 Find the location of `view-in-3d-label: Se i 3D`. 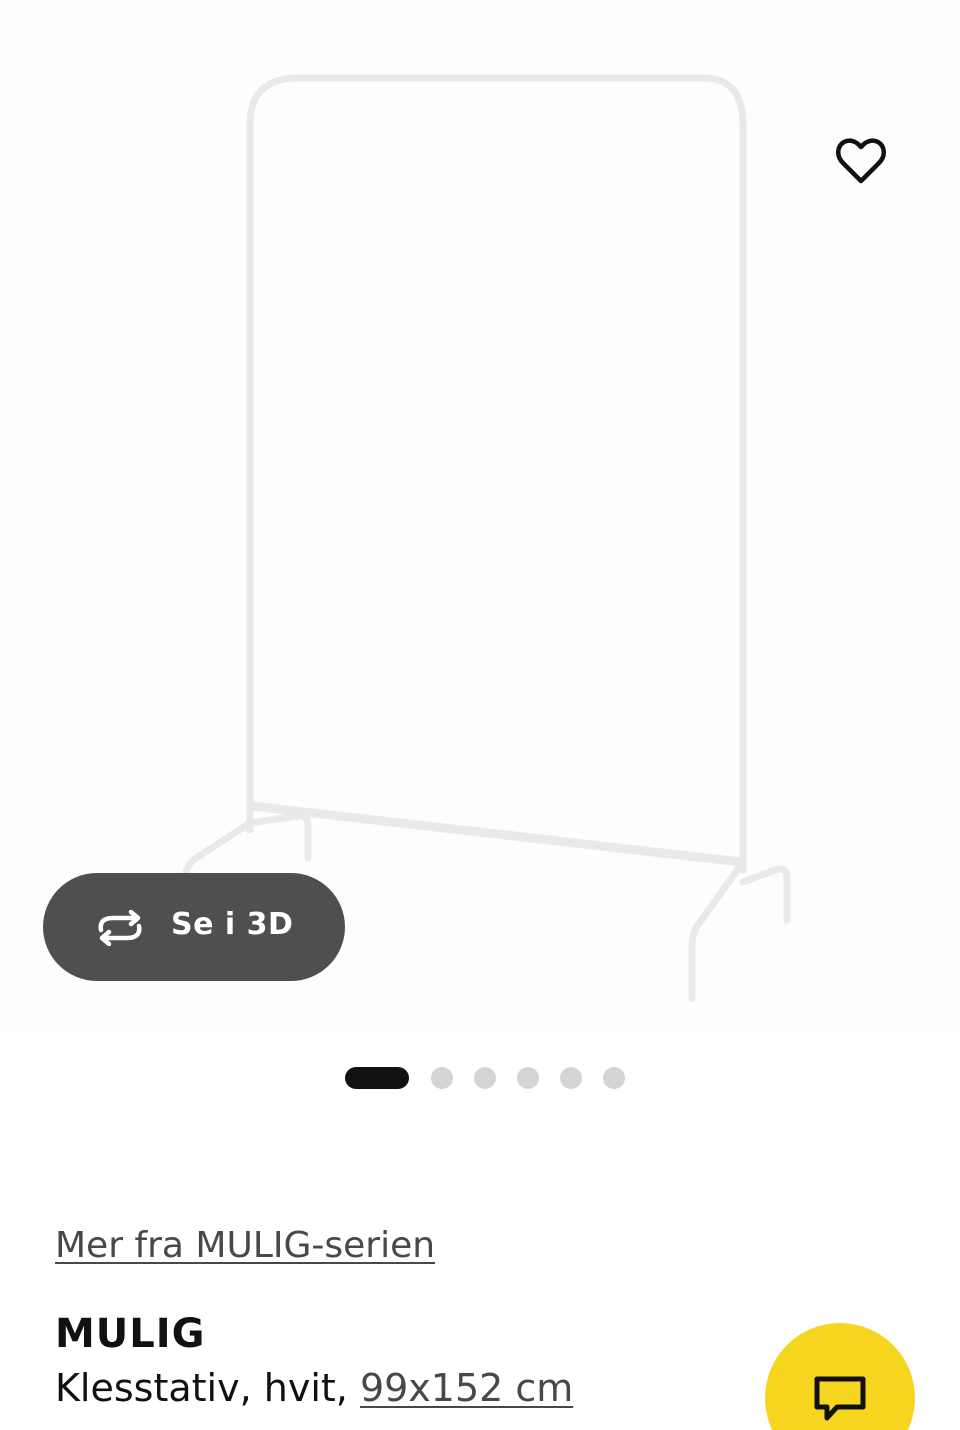

view-in-3d-label: Se i 3D is located at coordinates (232, 924).